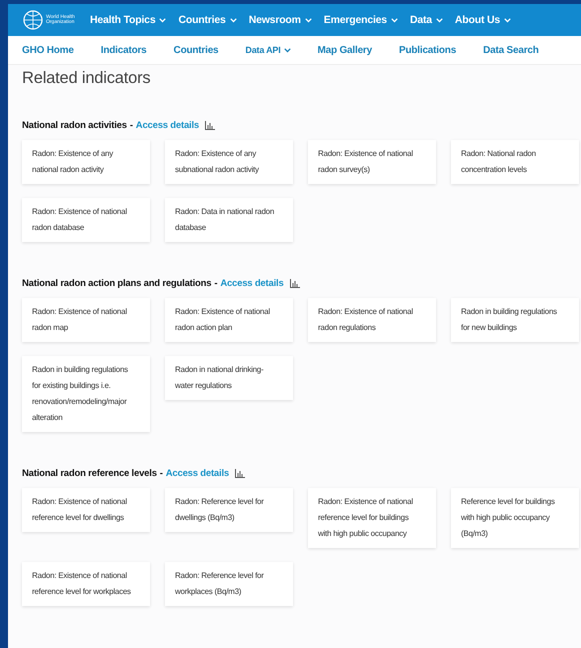 The width and height of the screenshot is (581, 648). What do you see at coordinates (372, 162) in the screenshot?
I see `indicator-card: Radon: Existence of national radon survey(s)` at bounding box center [372, 162].